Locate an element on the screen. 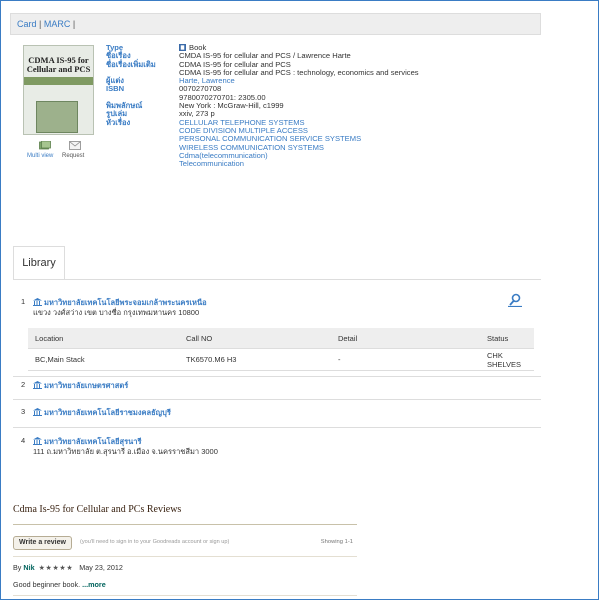  table-row: BC,Main Stack TK6570.M6 H3 - CHK SHELVES is located at coordinates (281, 359).